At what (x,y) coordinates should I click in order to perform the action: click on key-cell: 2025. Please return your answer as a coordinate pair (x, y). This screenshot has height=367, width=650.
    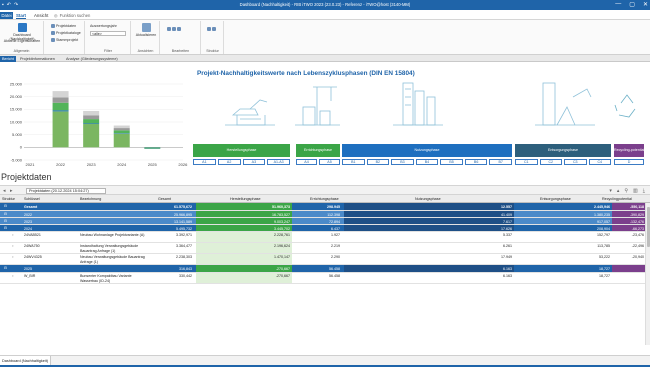
    Looking at the image, I should click on (28, 268).